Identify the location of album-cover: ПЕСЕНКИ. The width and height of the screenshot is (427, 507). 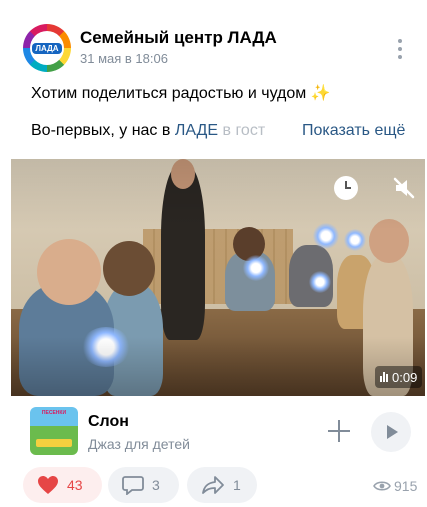
(54, 431).